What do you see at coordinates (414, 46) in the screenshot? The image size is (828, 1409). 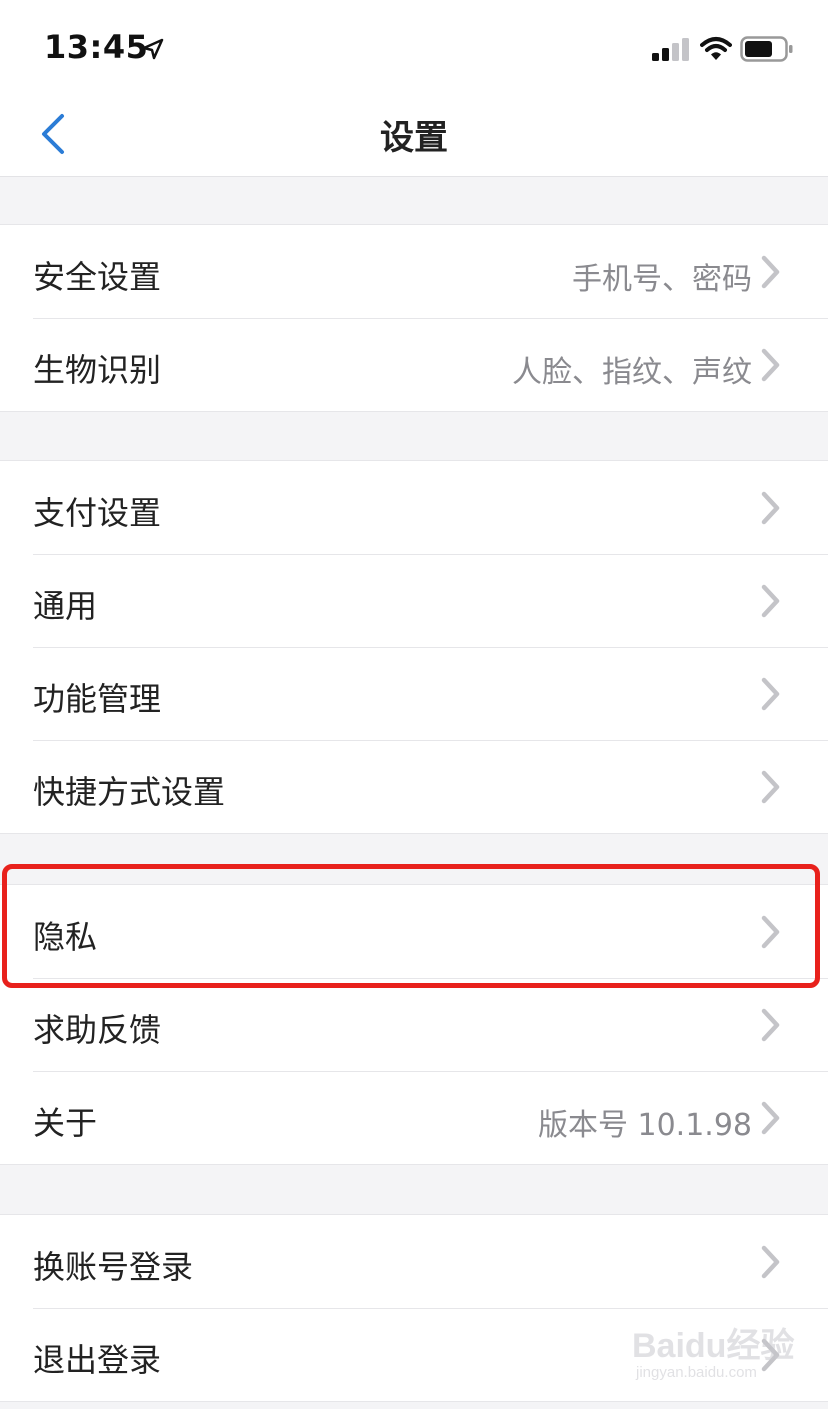 I see `status-bar: 13:45` at bounding box center [414, 46].